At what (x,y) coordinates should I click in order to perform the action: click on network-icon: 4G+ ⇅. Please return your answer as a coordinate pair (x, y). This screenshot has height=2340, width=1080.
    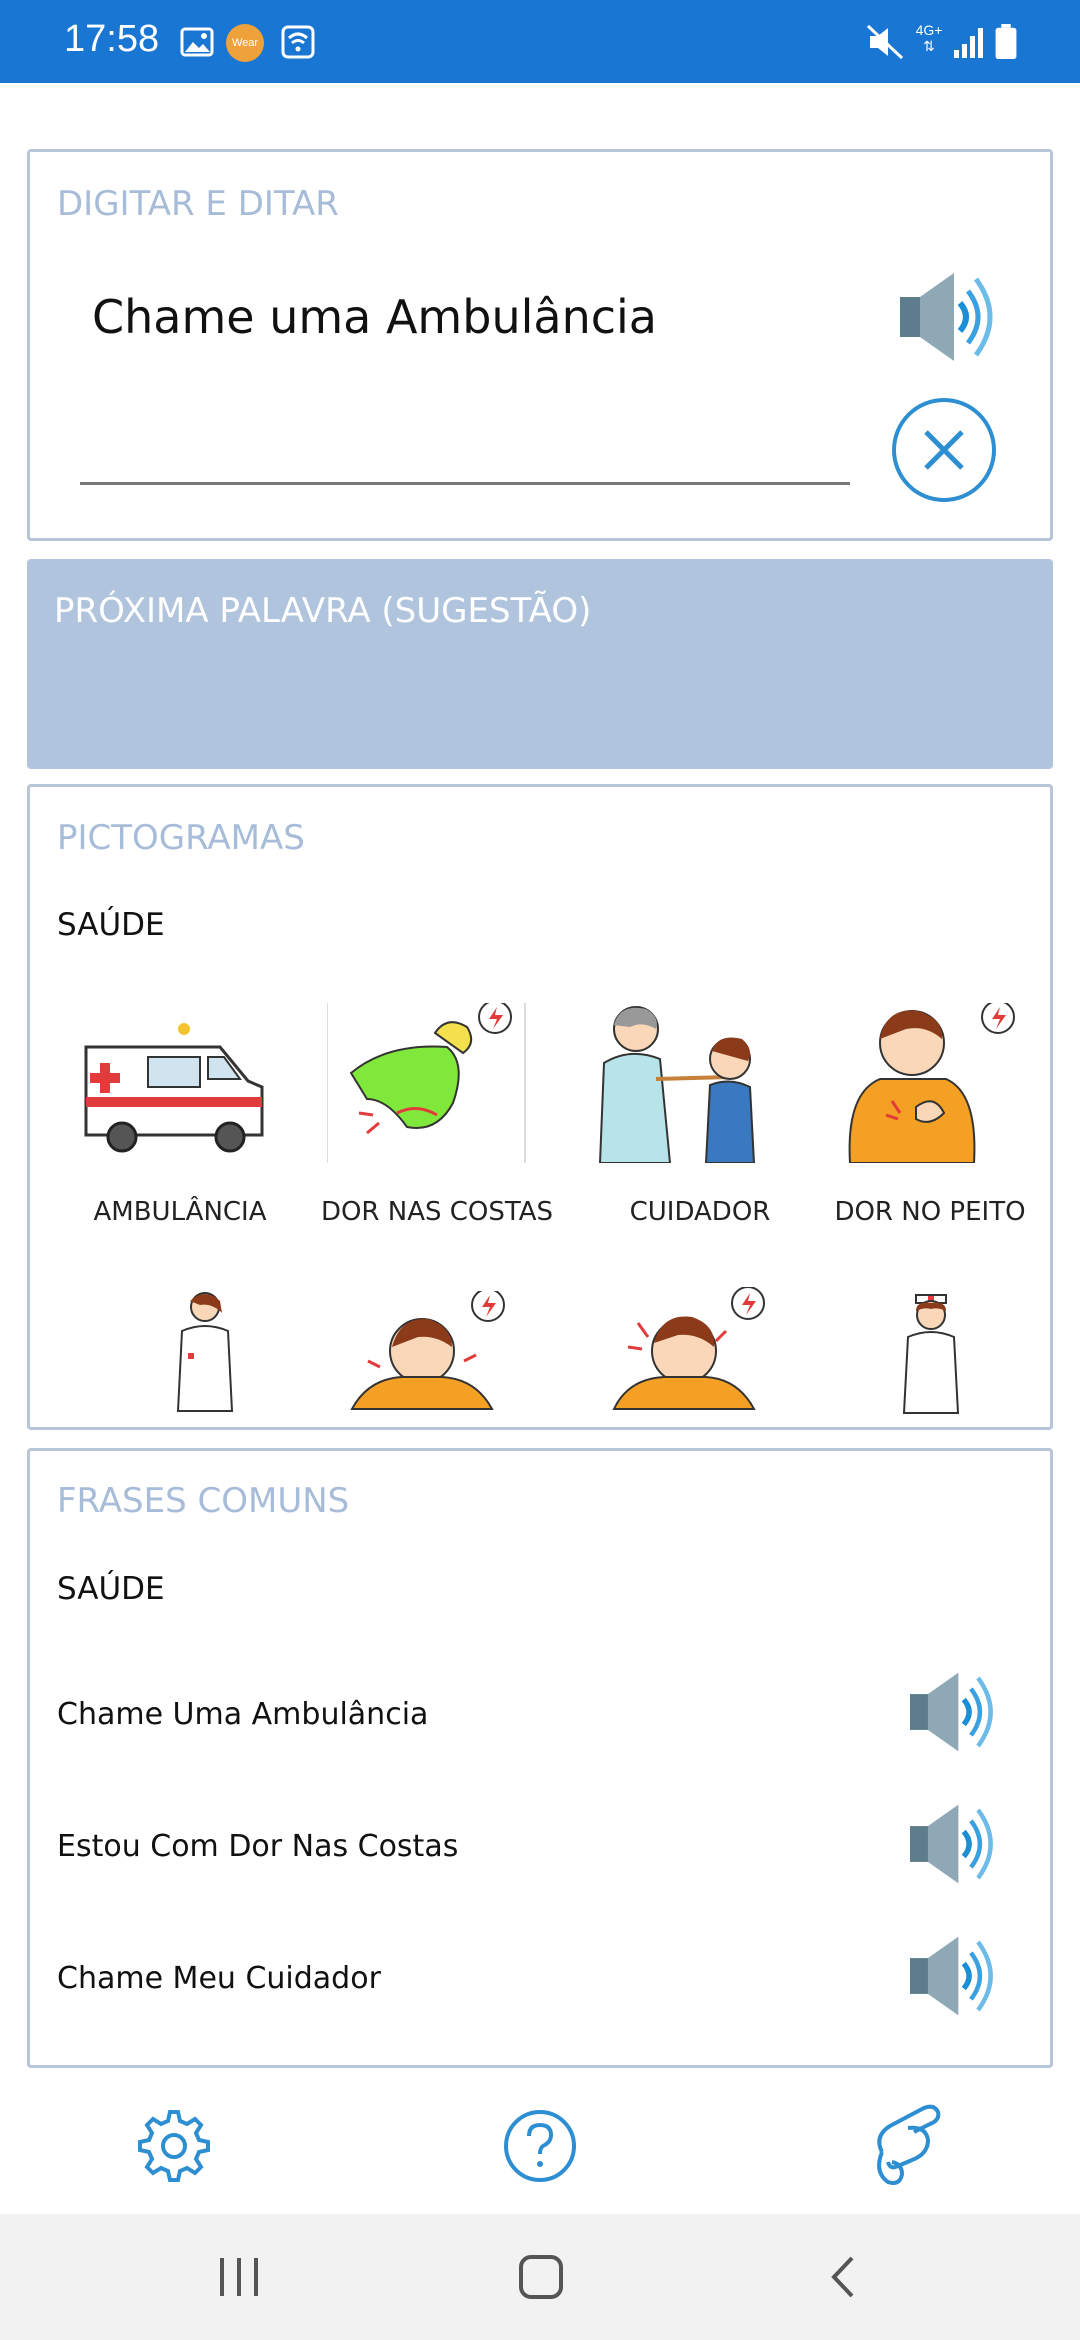
    Looking at the image, I should click on (929, 38).